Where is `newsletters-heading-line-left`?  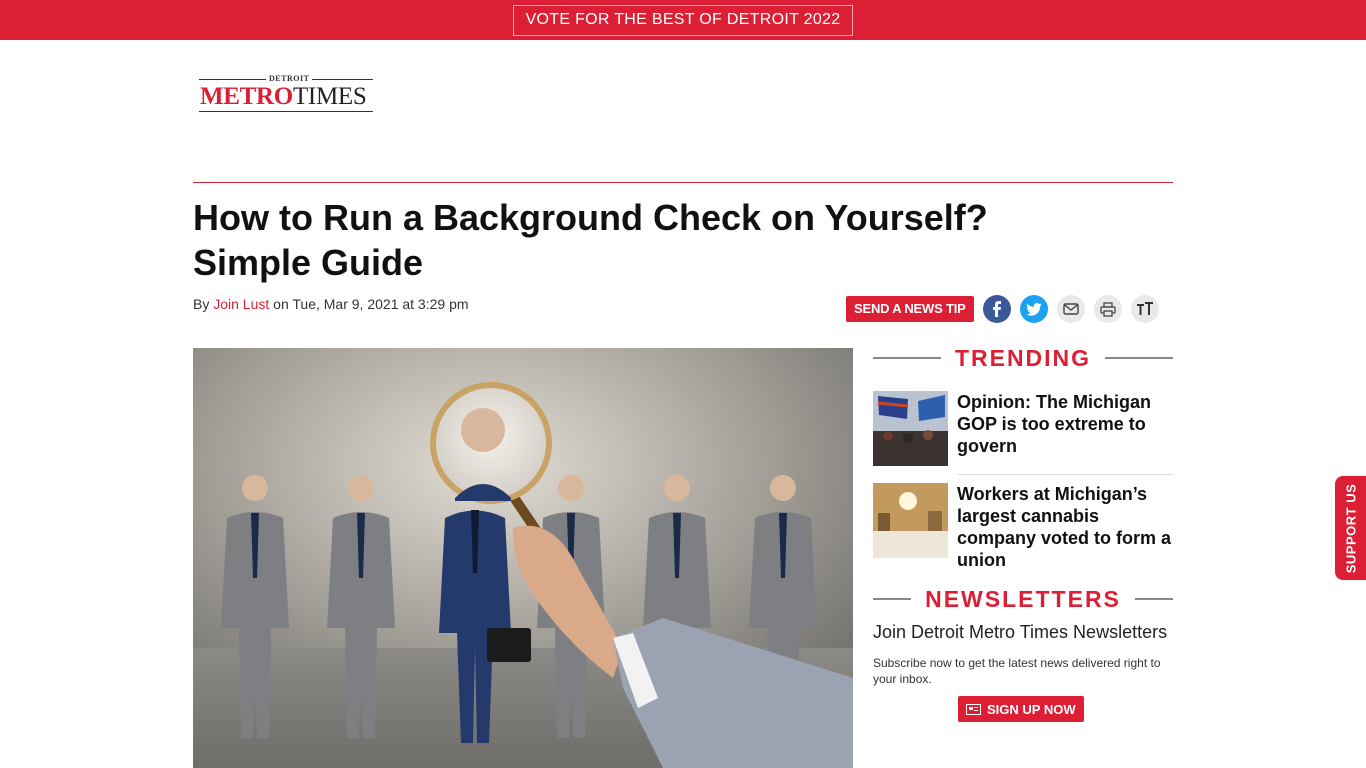 newsletters-heading-line-left is located at coordinates (892, 599).